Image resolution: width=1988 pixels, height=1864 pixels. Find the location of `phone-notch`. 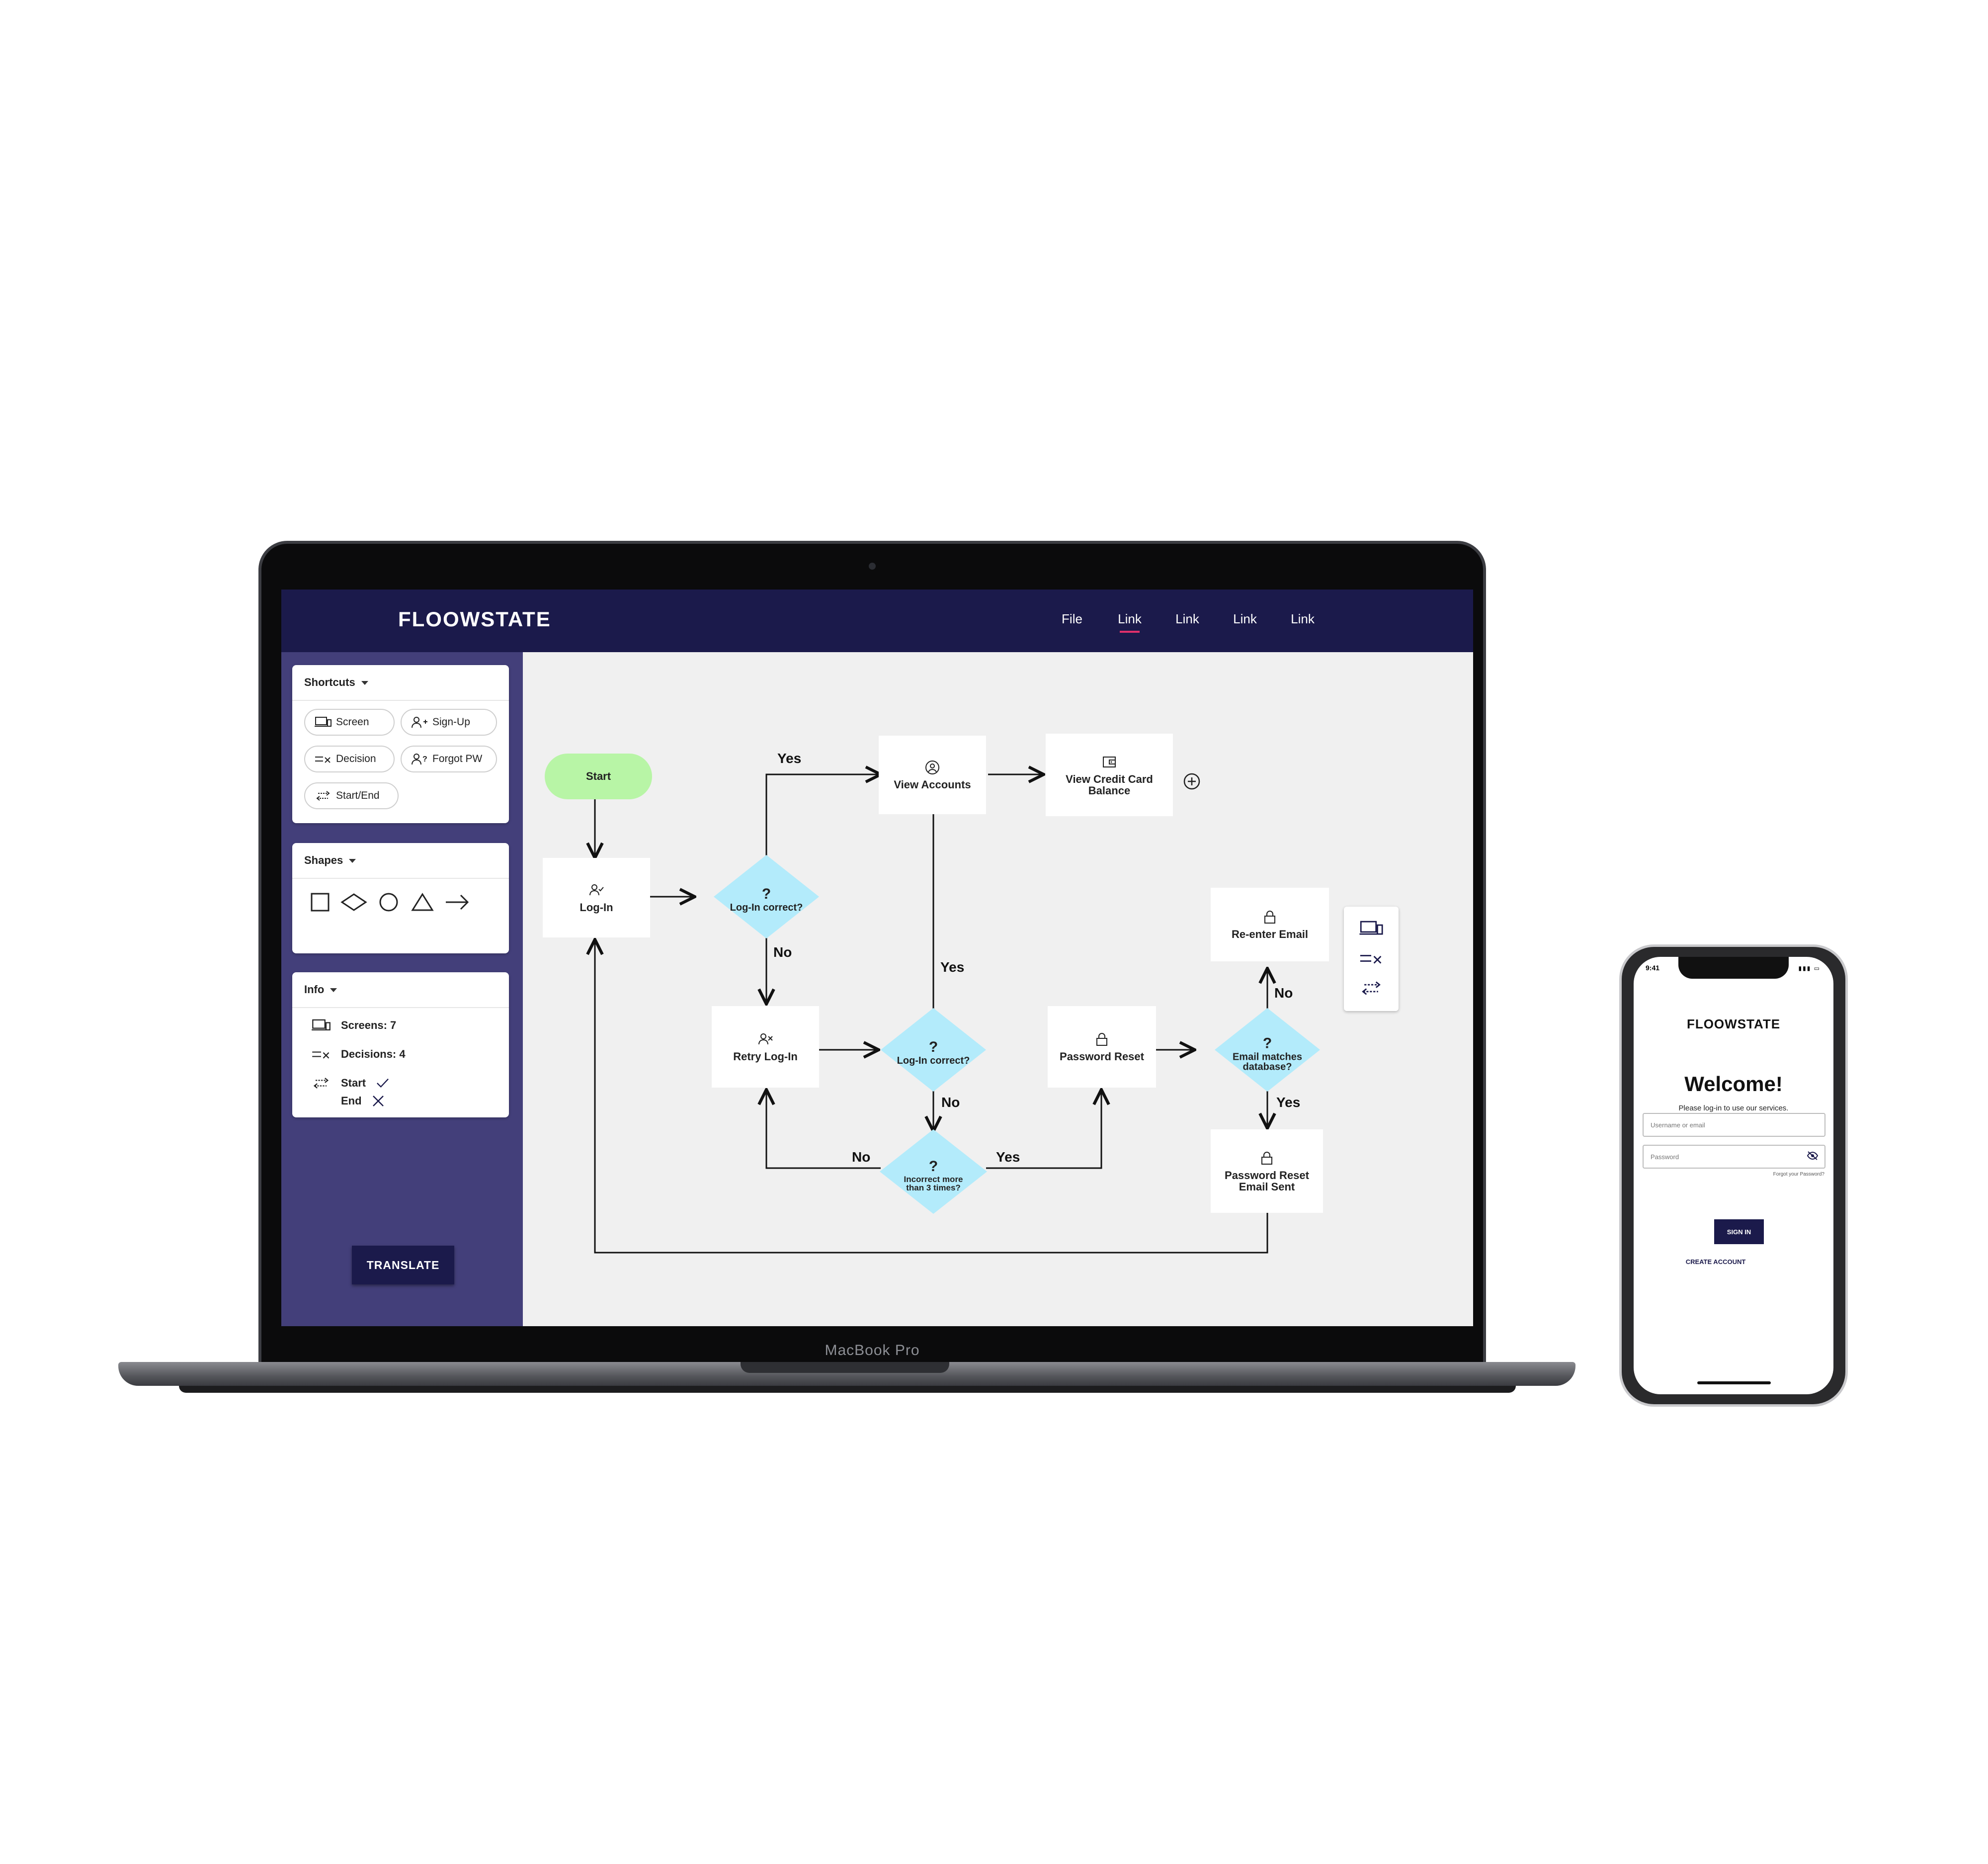

phone-notch is located at coordinates (1733, 968).